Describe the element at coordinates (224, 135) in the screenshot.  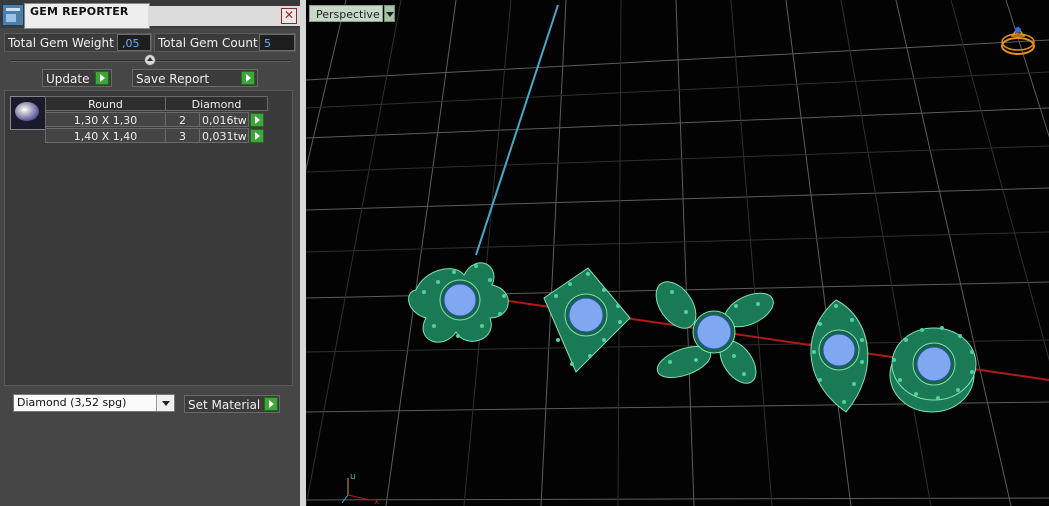
I see `row-2-weight: 0,031tw` at that location.